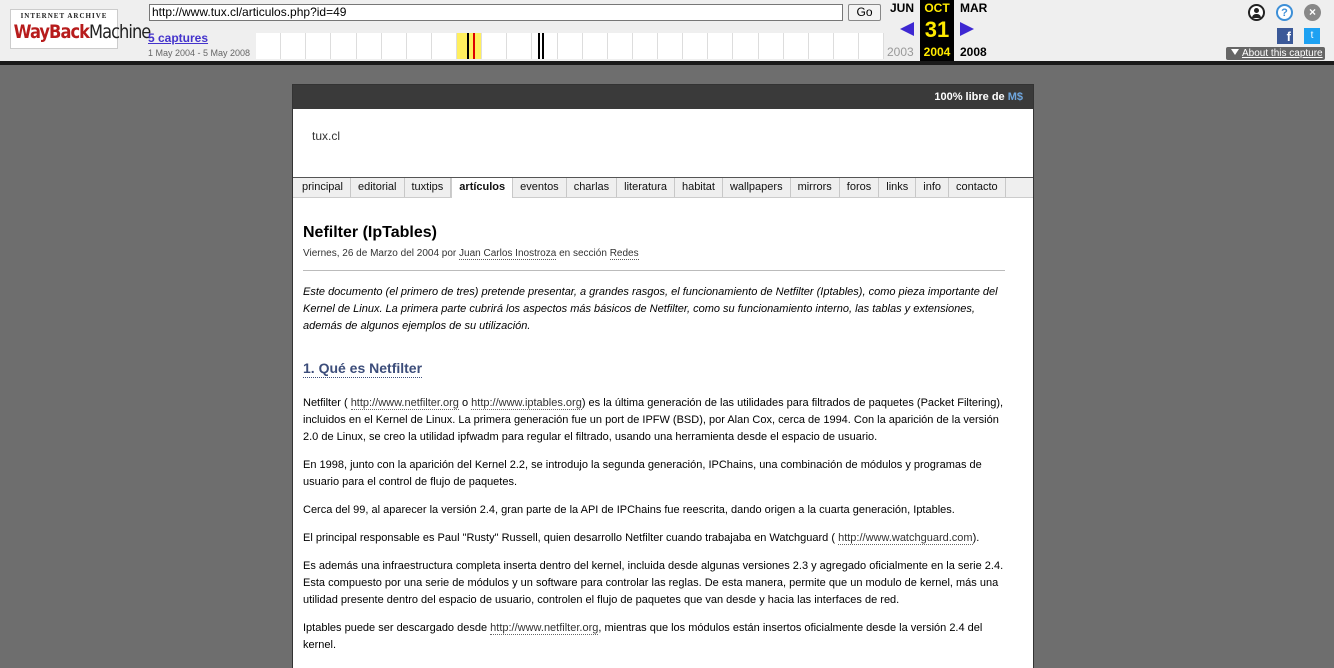 This screenshot has height=668, width=1334. I want to click on netfilter-download-link: http://www.netfilter.org, so click(544, 628).